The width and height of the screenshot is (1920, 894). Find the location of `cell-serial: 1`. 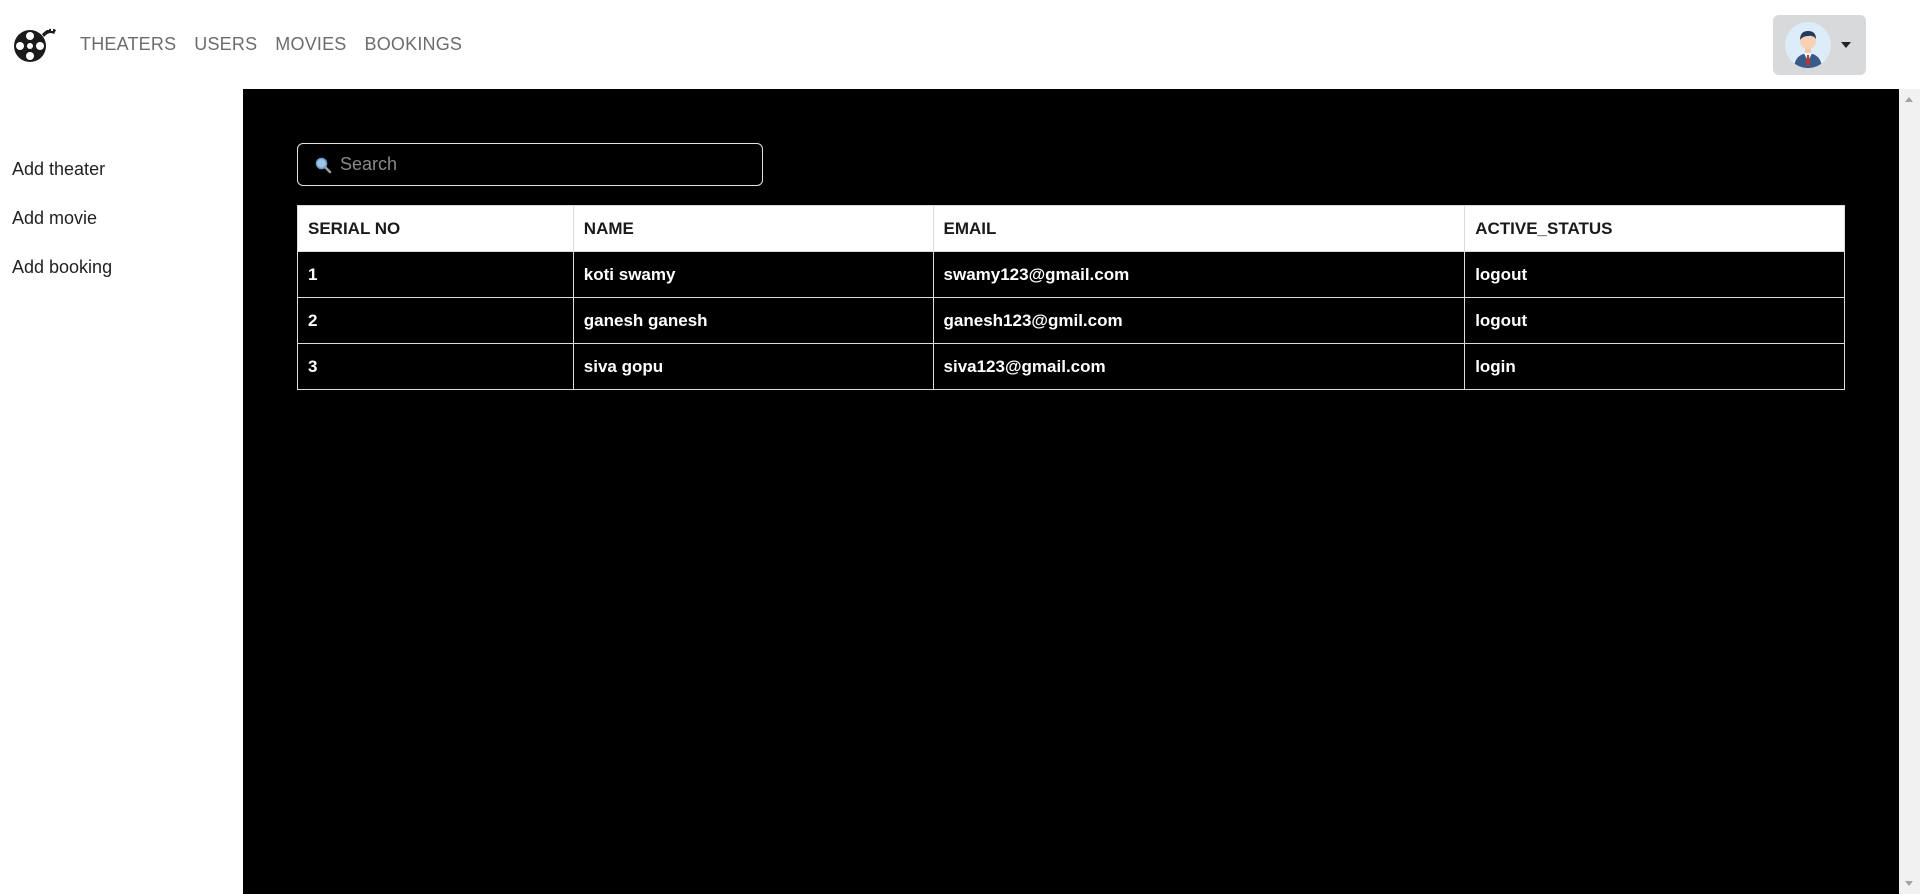

cell-serial: 1 is located at coordinates (435, 274).